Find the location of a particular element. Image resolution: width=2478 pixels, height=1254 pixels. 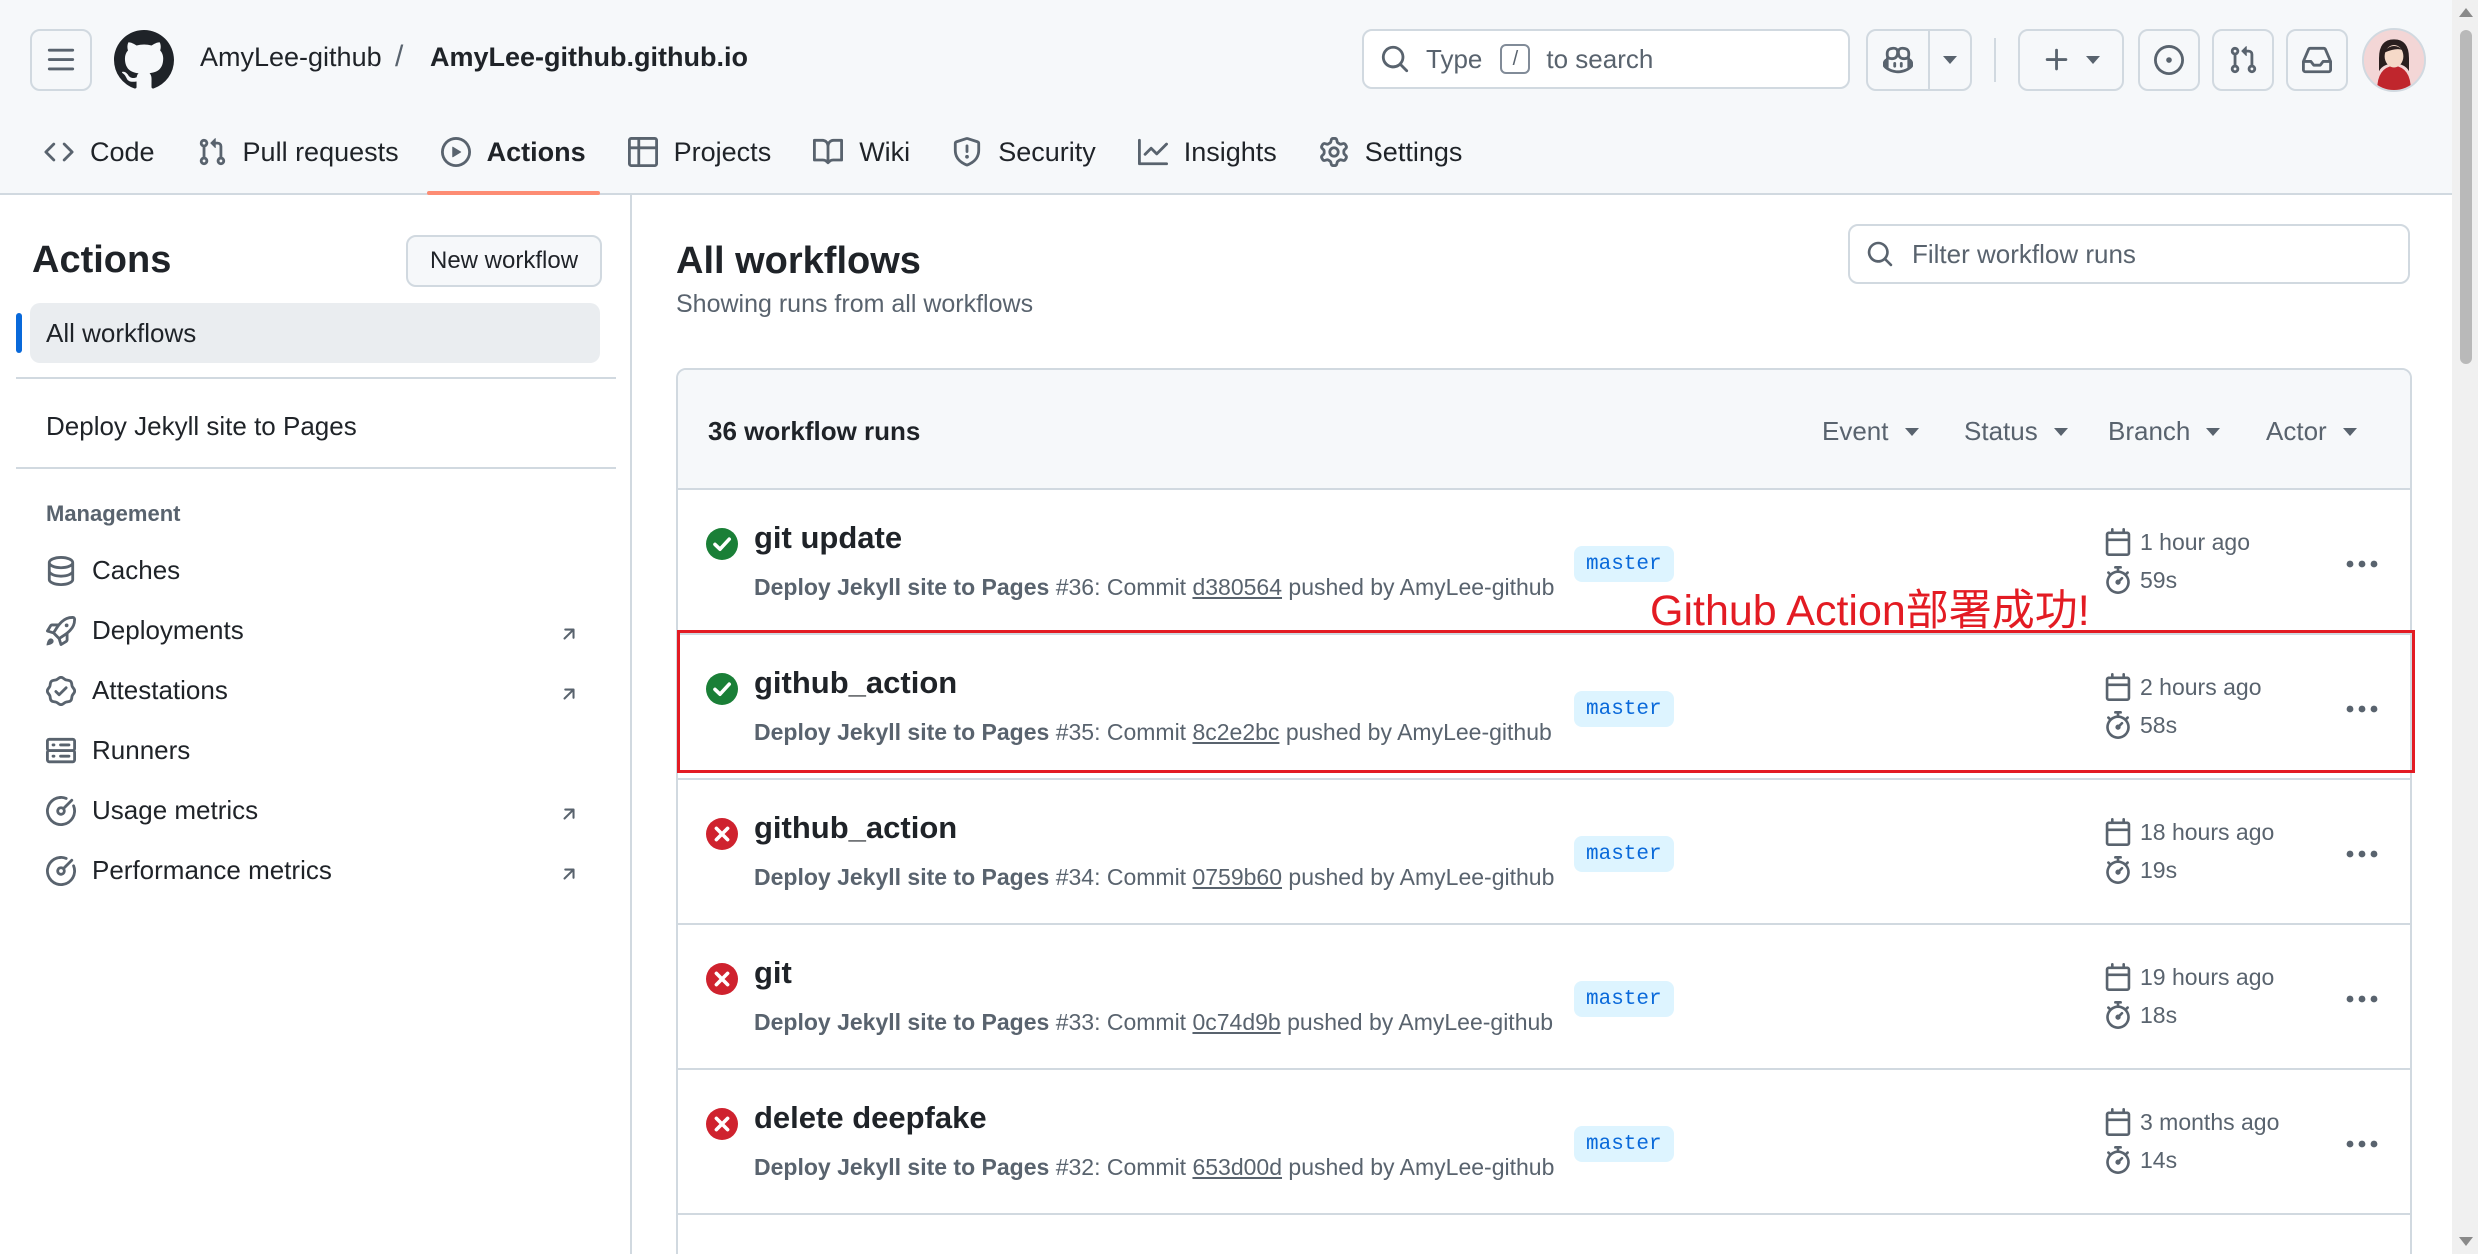

breadcrumb-repo: AmyLee-github.github.io is located at coordinates (589, 57).